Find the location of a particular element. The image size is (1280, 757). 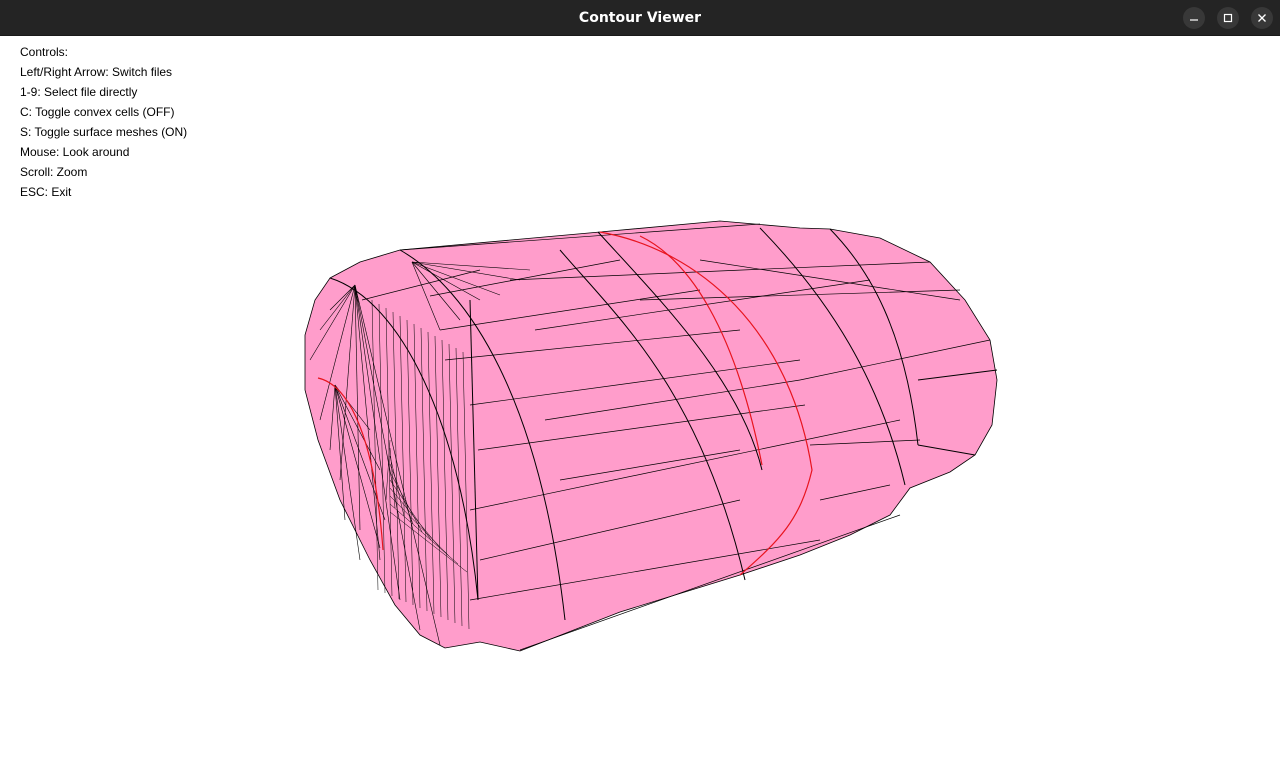

close-icon is located at coordinates (1262, 18).